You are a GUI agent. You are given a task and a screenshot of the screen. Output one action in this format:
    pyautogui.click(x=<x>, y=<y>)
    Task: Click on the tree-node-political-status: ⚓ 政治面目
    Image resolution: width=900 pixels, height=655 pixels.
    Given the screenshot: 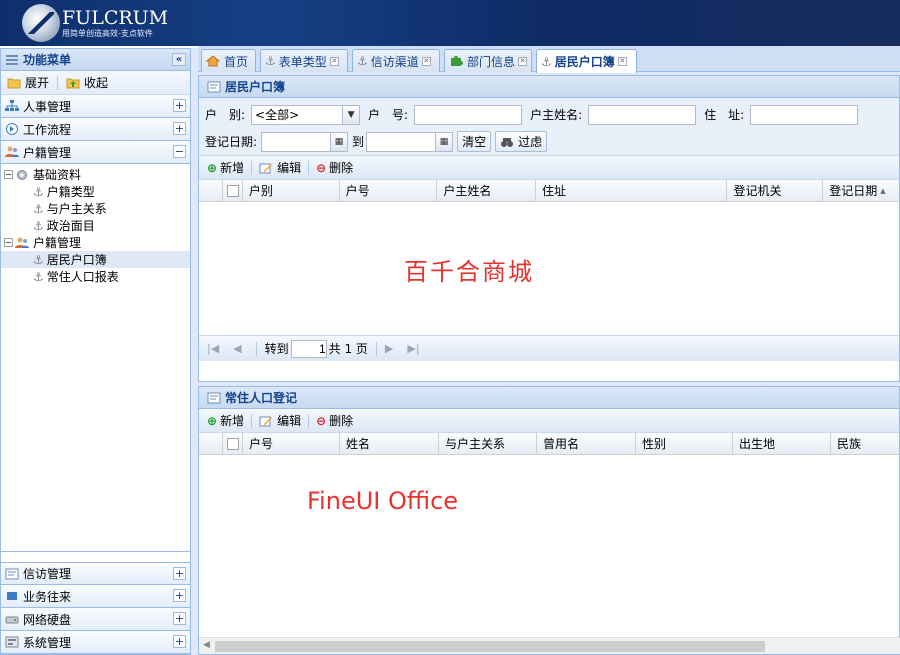 What is the action you would take?
    pyautogui.click(x=95, y=225)
    